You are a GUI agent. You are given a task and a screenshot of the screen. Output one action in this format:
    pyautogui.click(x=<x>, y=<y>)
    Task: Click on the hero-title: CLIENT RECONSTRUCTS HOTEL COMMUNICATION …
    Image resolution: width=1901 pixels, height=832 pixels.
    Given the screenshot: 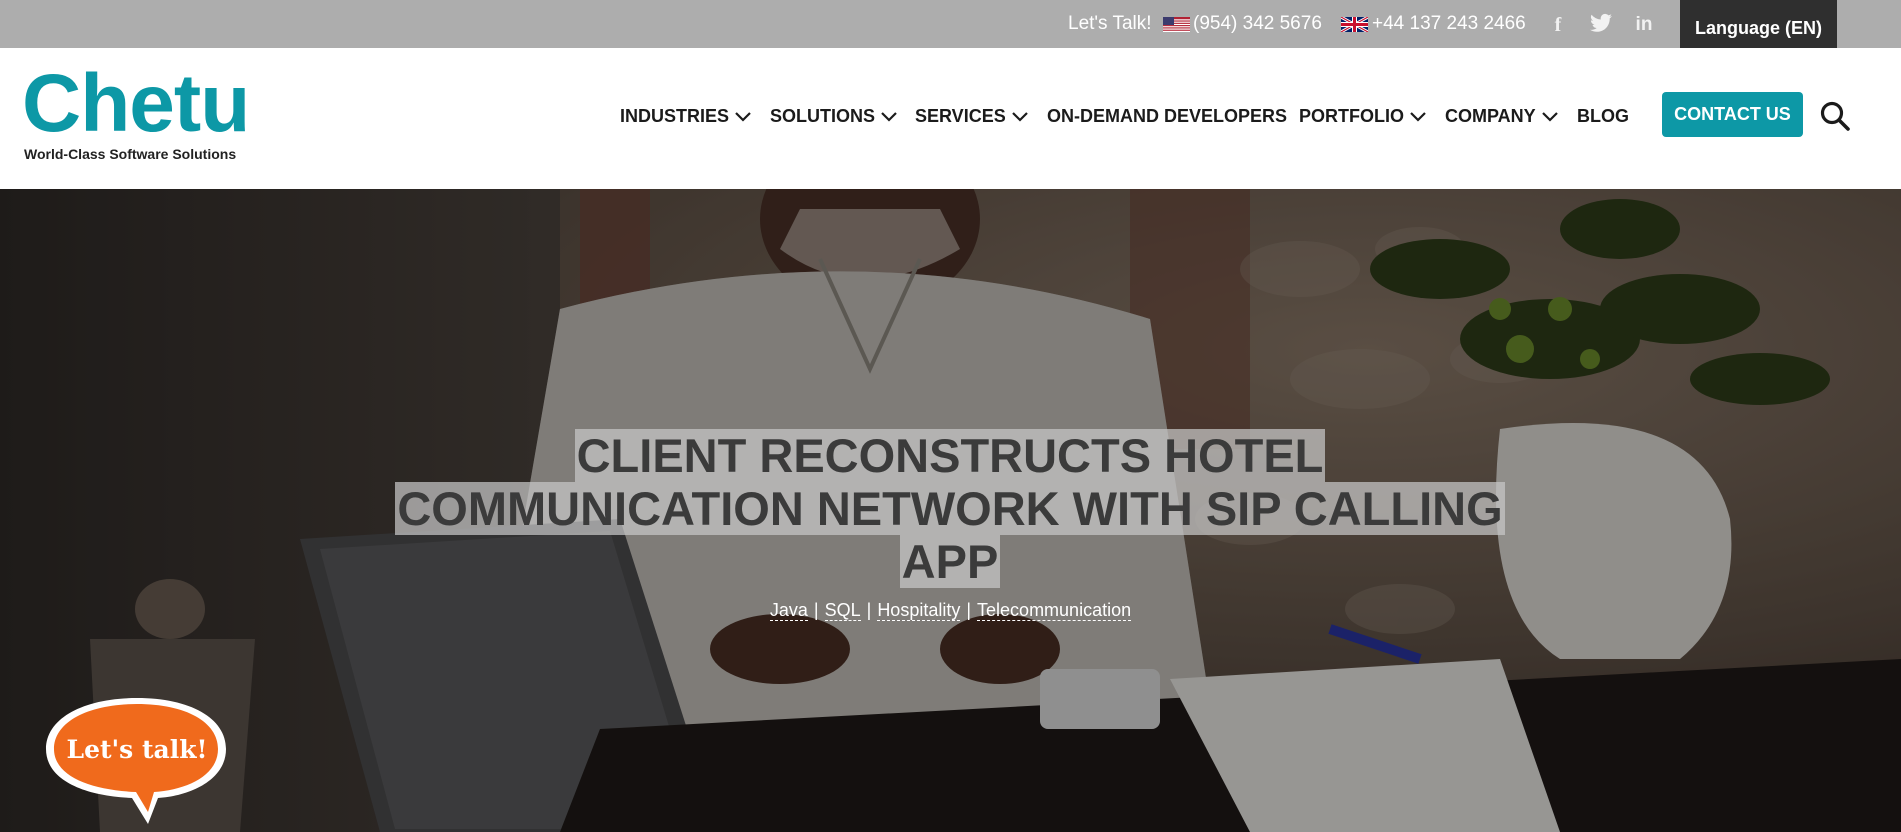 What is the action you would take?
    pyautogui.click(x=950, y=508)
    